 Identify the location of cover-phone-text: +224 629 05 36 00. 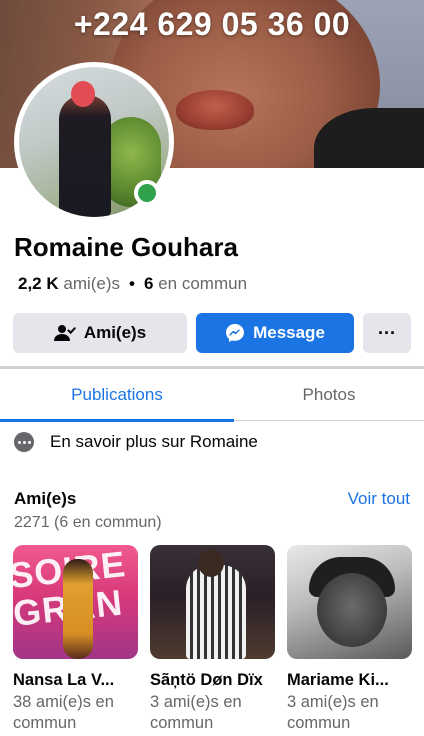
(212, 24).